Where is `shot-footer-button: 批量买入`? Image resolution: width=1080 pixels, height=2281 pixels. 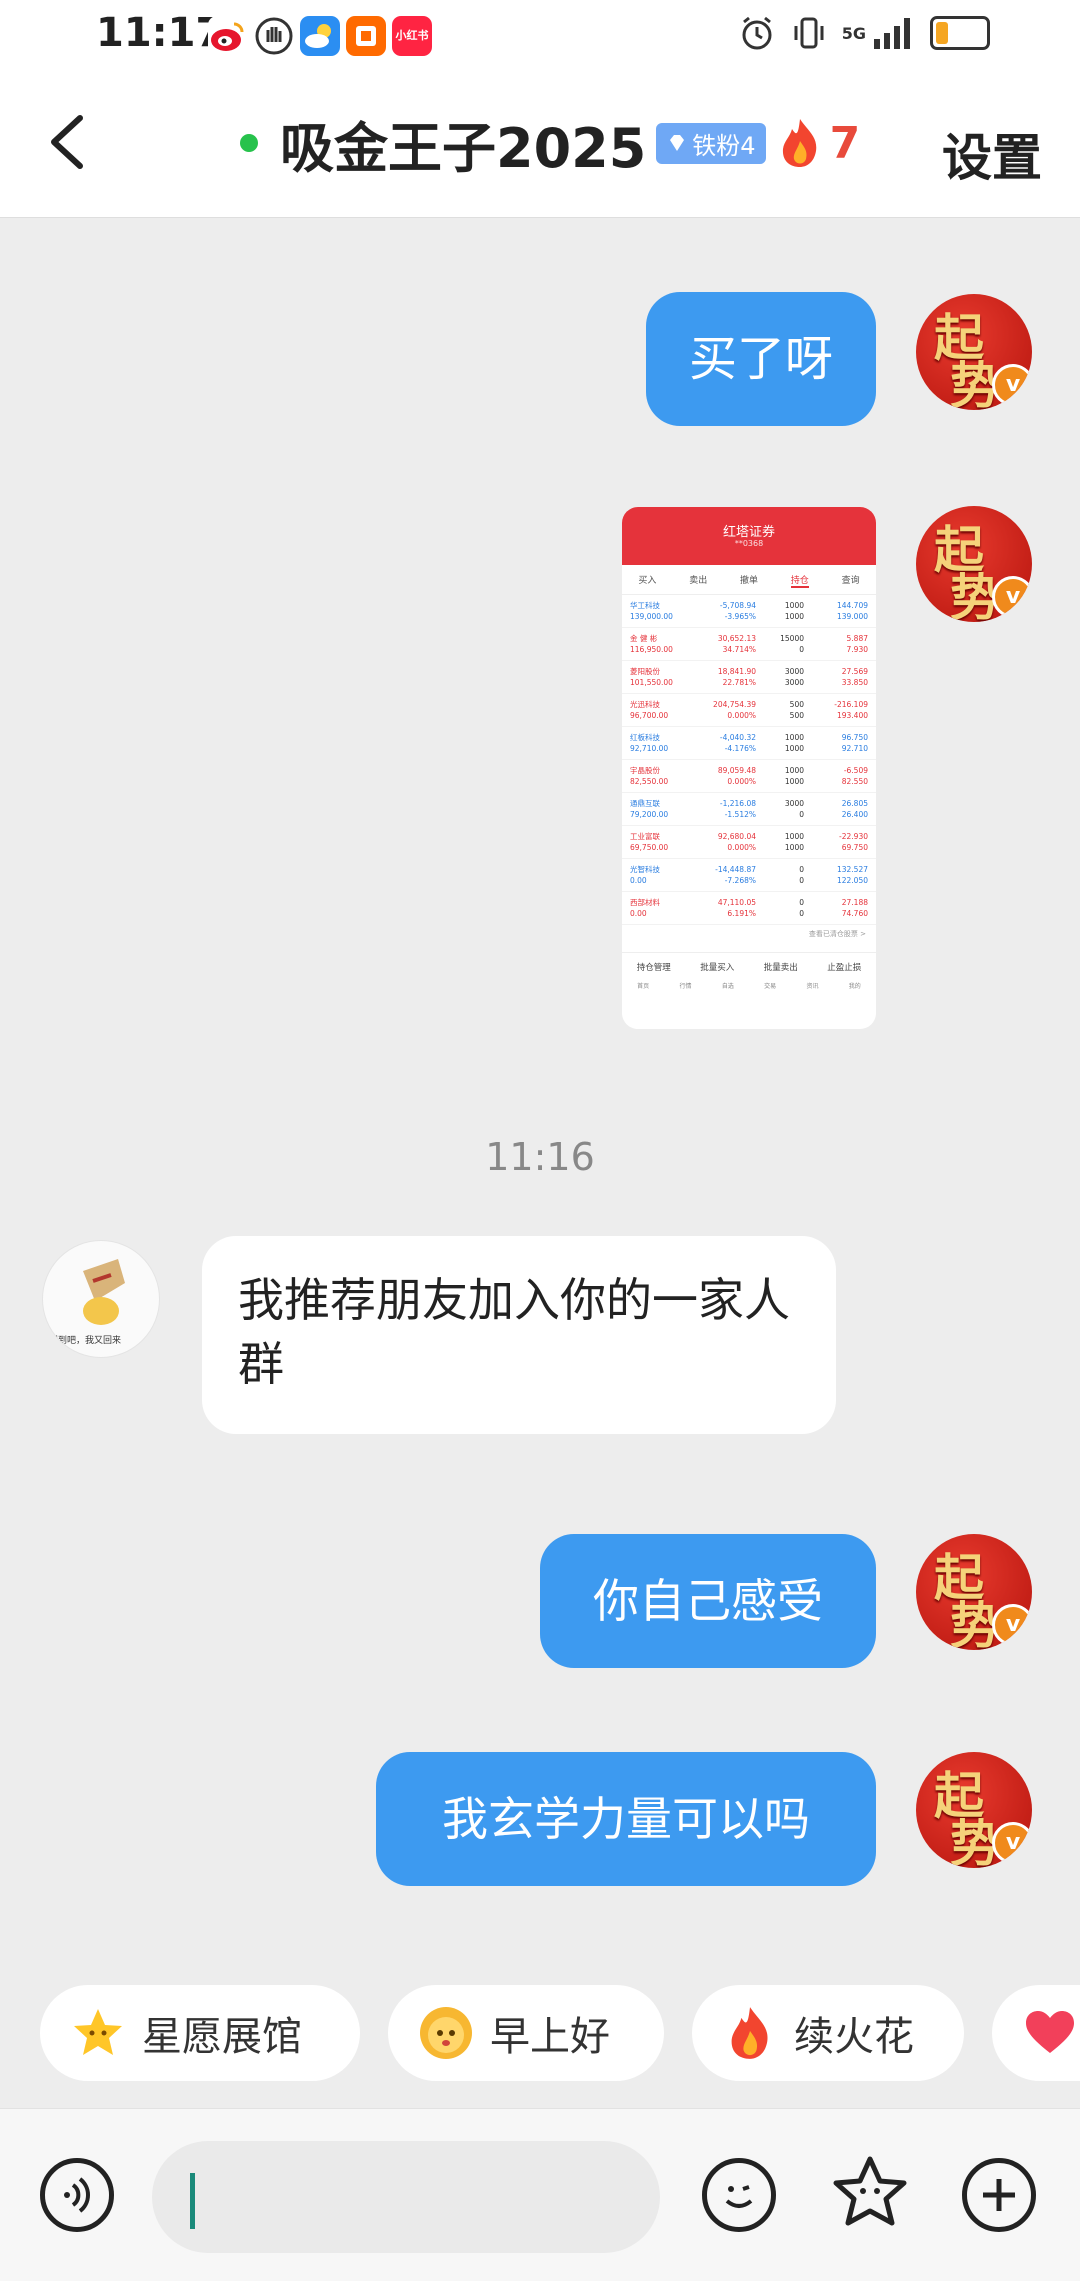 shot-footer-button: 批量买入 is located at coordinates (717, 968).